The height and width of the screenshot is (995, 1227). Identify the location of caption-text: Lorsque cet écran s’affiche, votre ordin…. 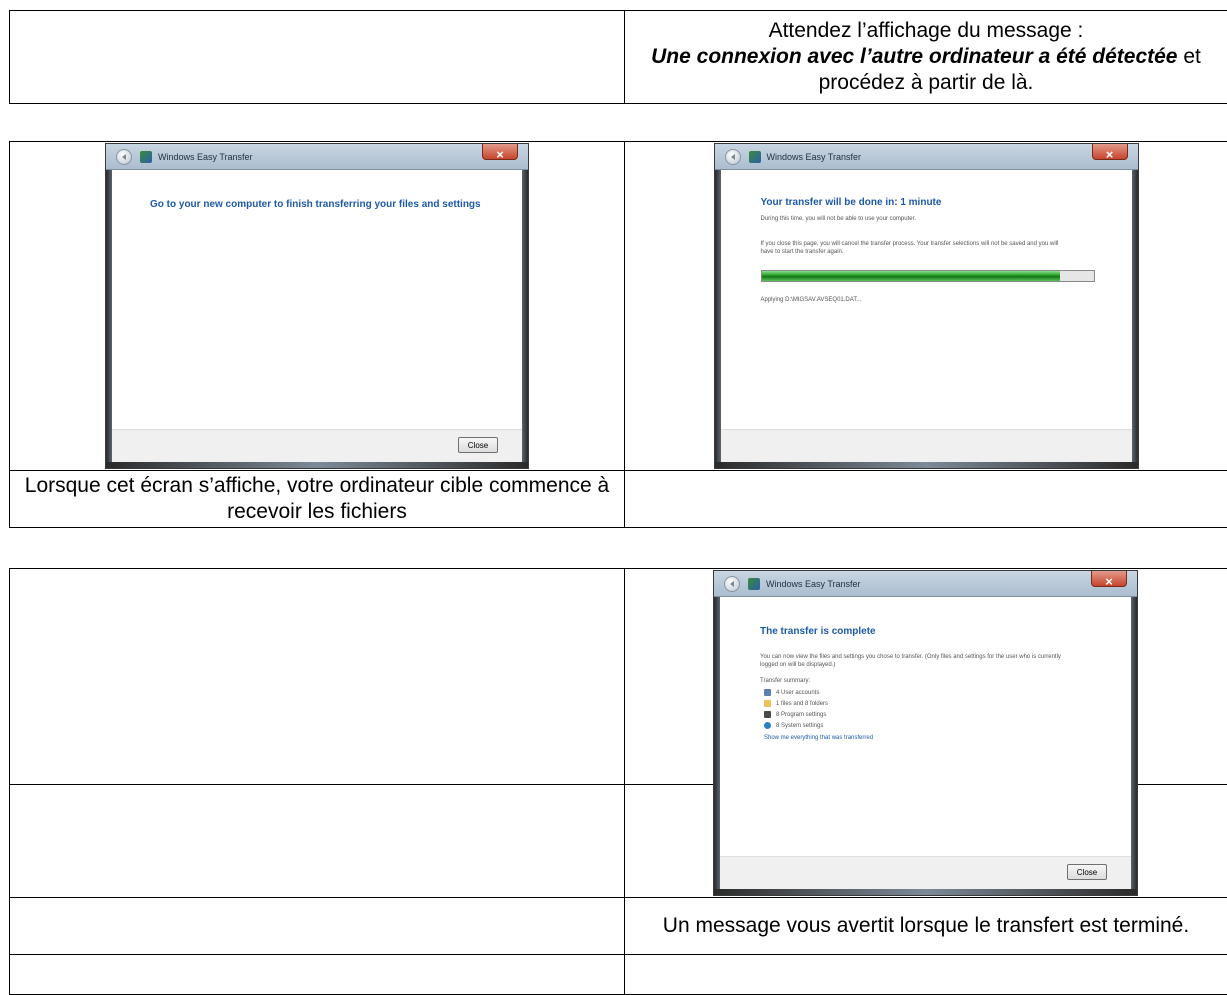
(317, 498).